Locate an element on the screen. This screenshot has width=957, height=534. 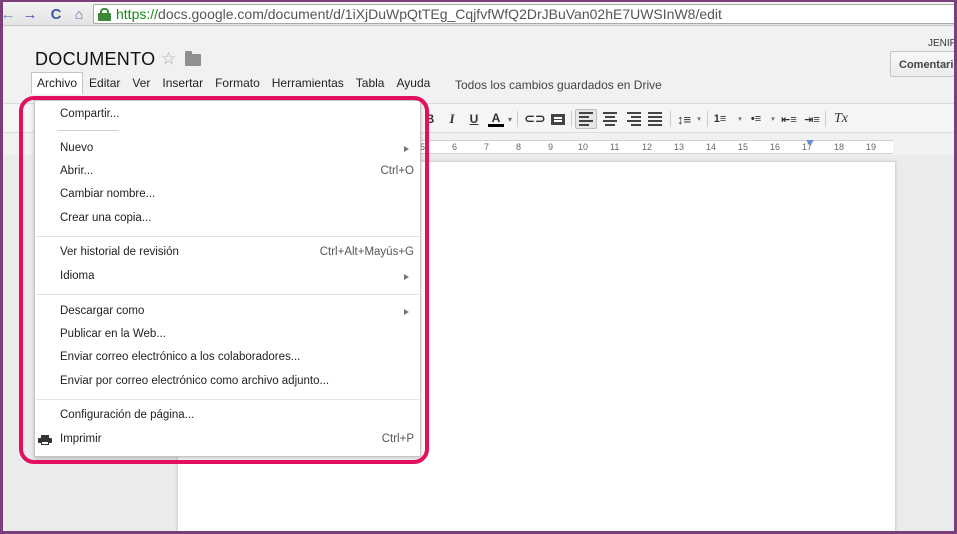
numbered-list-caret-icon: ▾ is located at coordinates (740, 119).